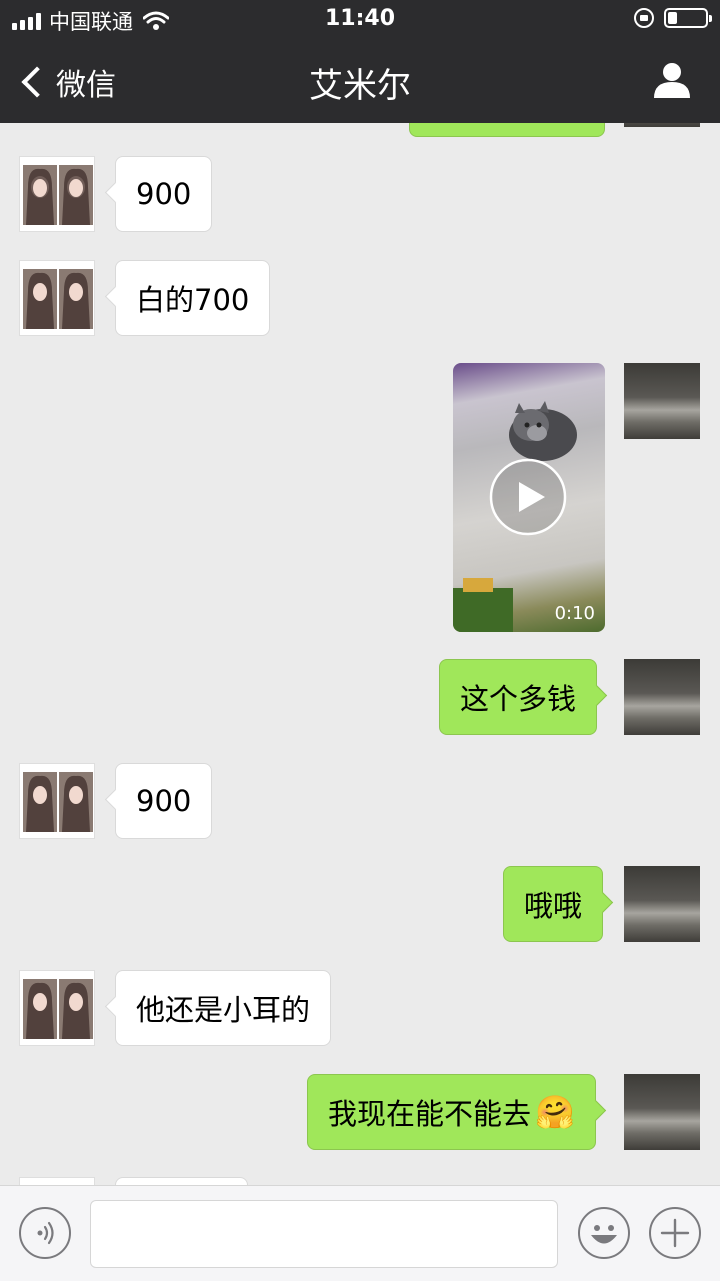  What do you see at coordinates (688, 18) in the screenshot?
I see `battery-icon` at bounding box center [688, 18].